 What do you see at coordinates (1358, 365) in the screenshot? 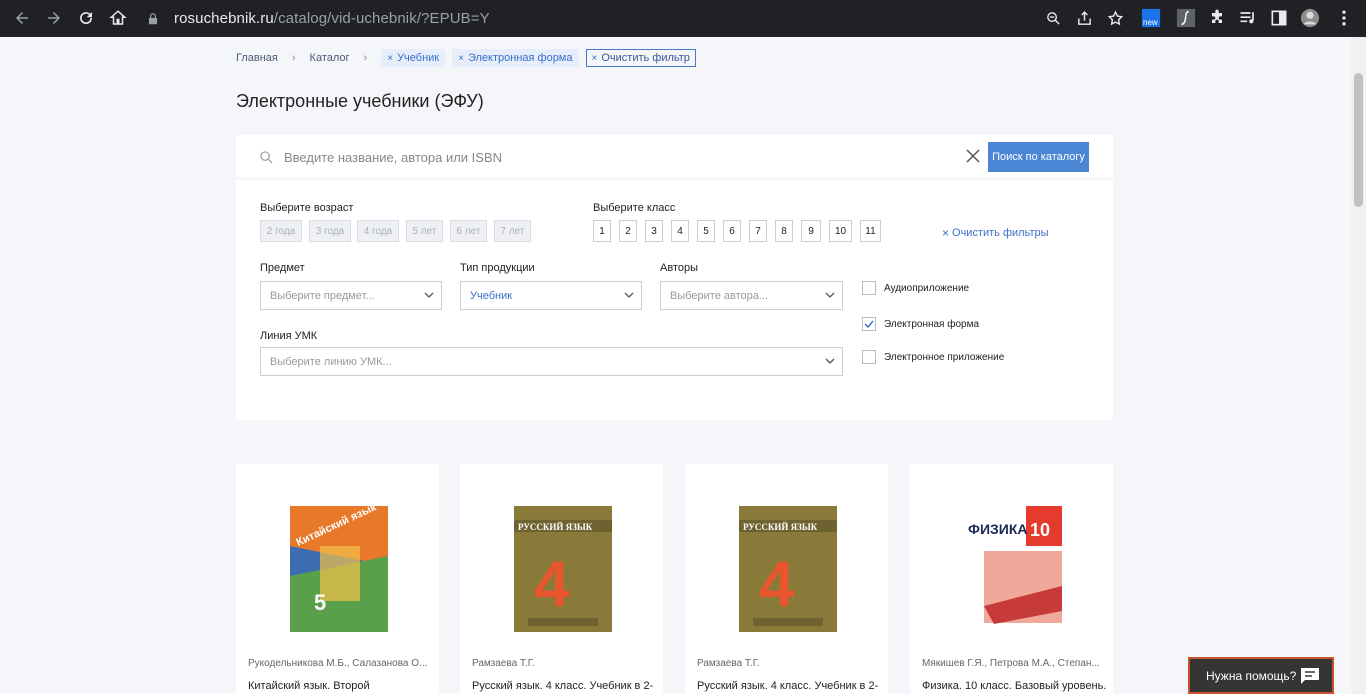
I see `page-scrollbar` at bounding box center [1358, 365].